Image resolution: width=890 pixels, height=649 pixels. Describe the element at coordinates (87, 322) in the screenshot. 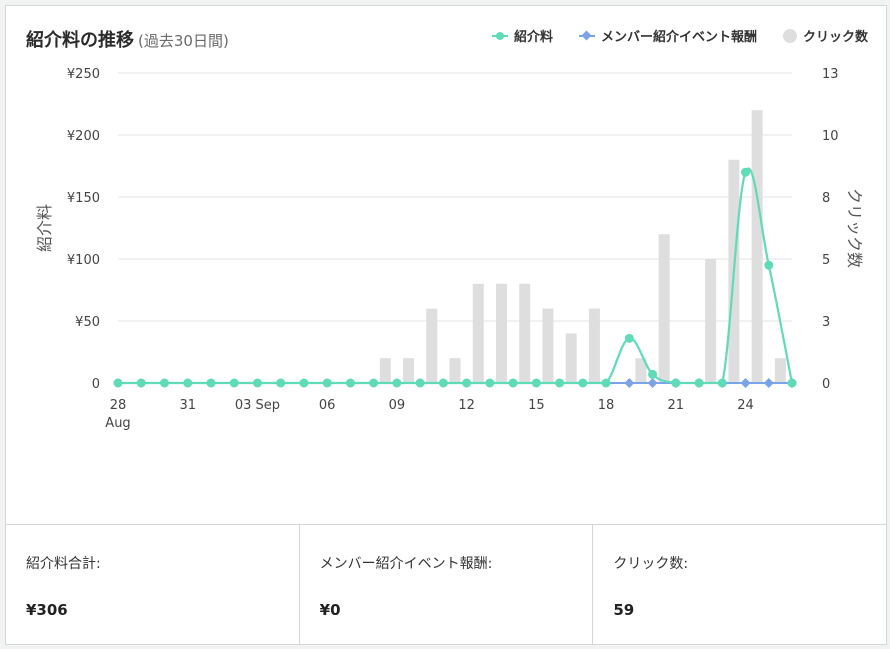

I see `y-left-tick-label: ¥50` at that location.